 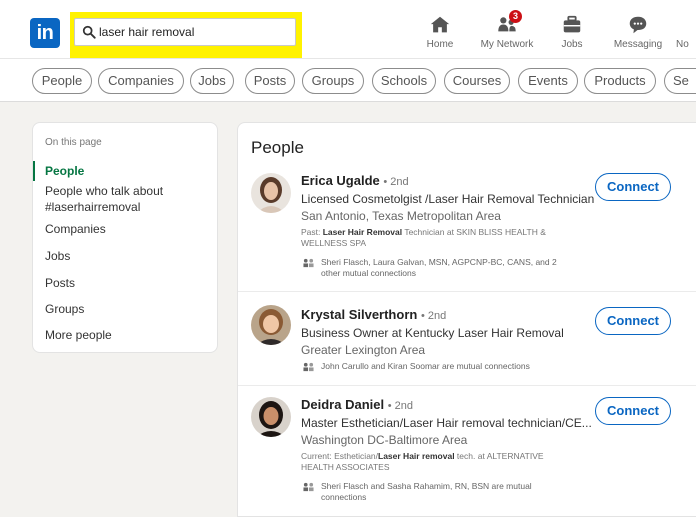 I want to click on nav-home: Home, so click(x=440, y=34).